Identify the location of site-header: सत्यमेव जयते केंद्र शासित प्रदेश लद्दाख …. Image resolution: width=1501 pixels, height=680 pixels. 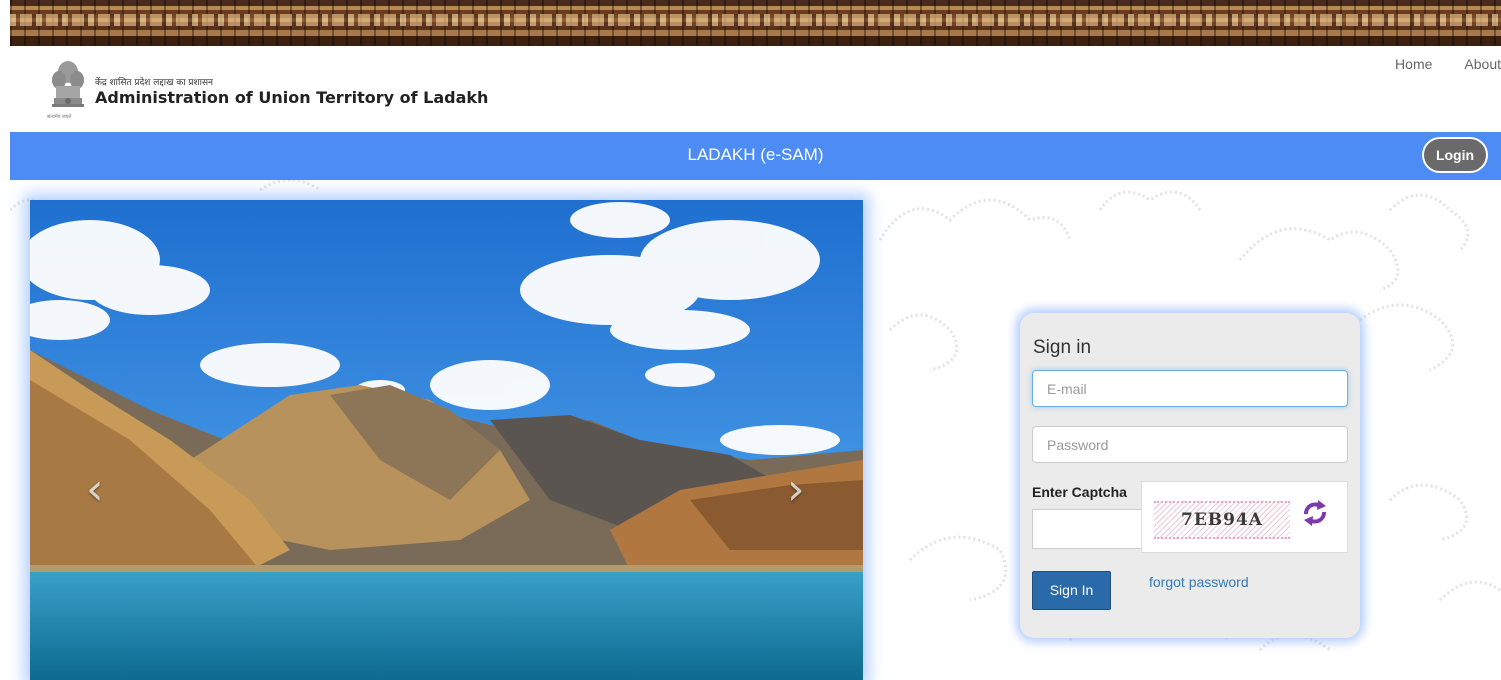
(750, 89).